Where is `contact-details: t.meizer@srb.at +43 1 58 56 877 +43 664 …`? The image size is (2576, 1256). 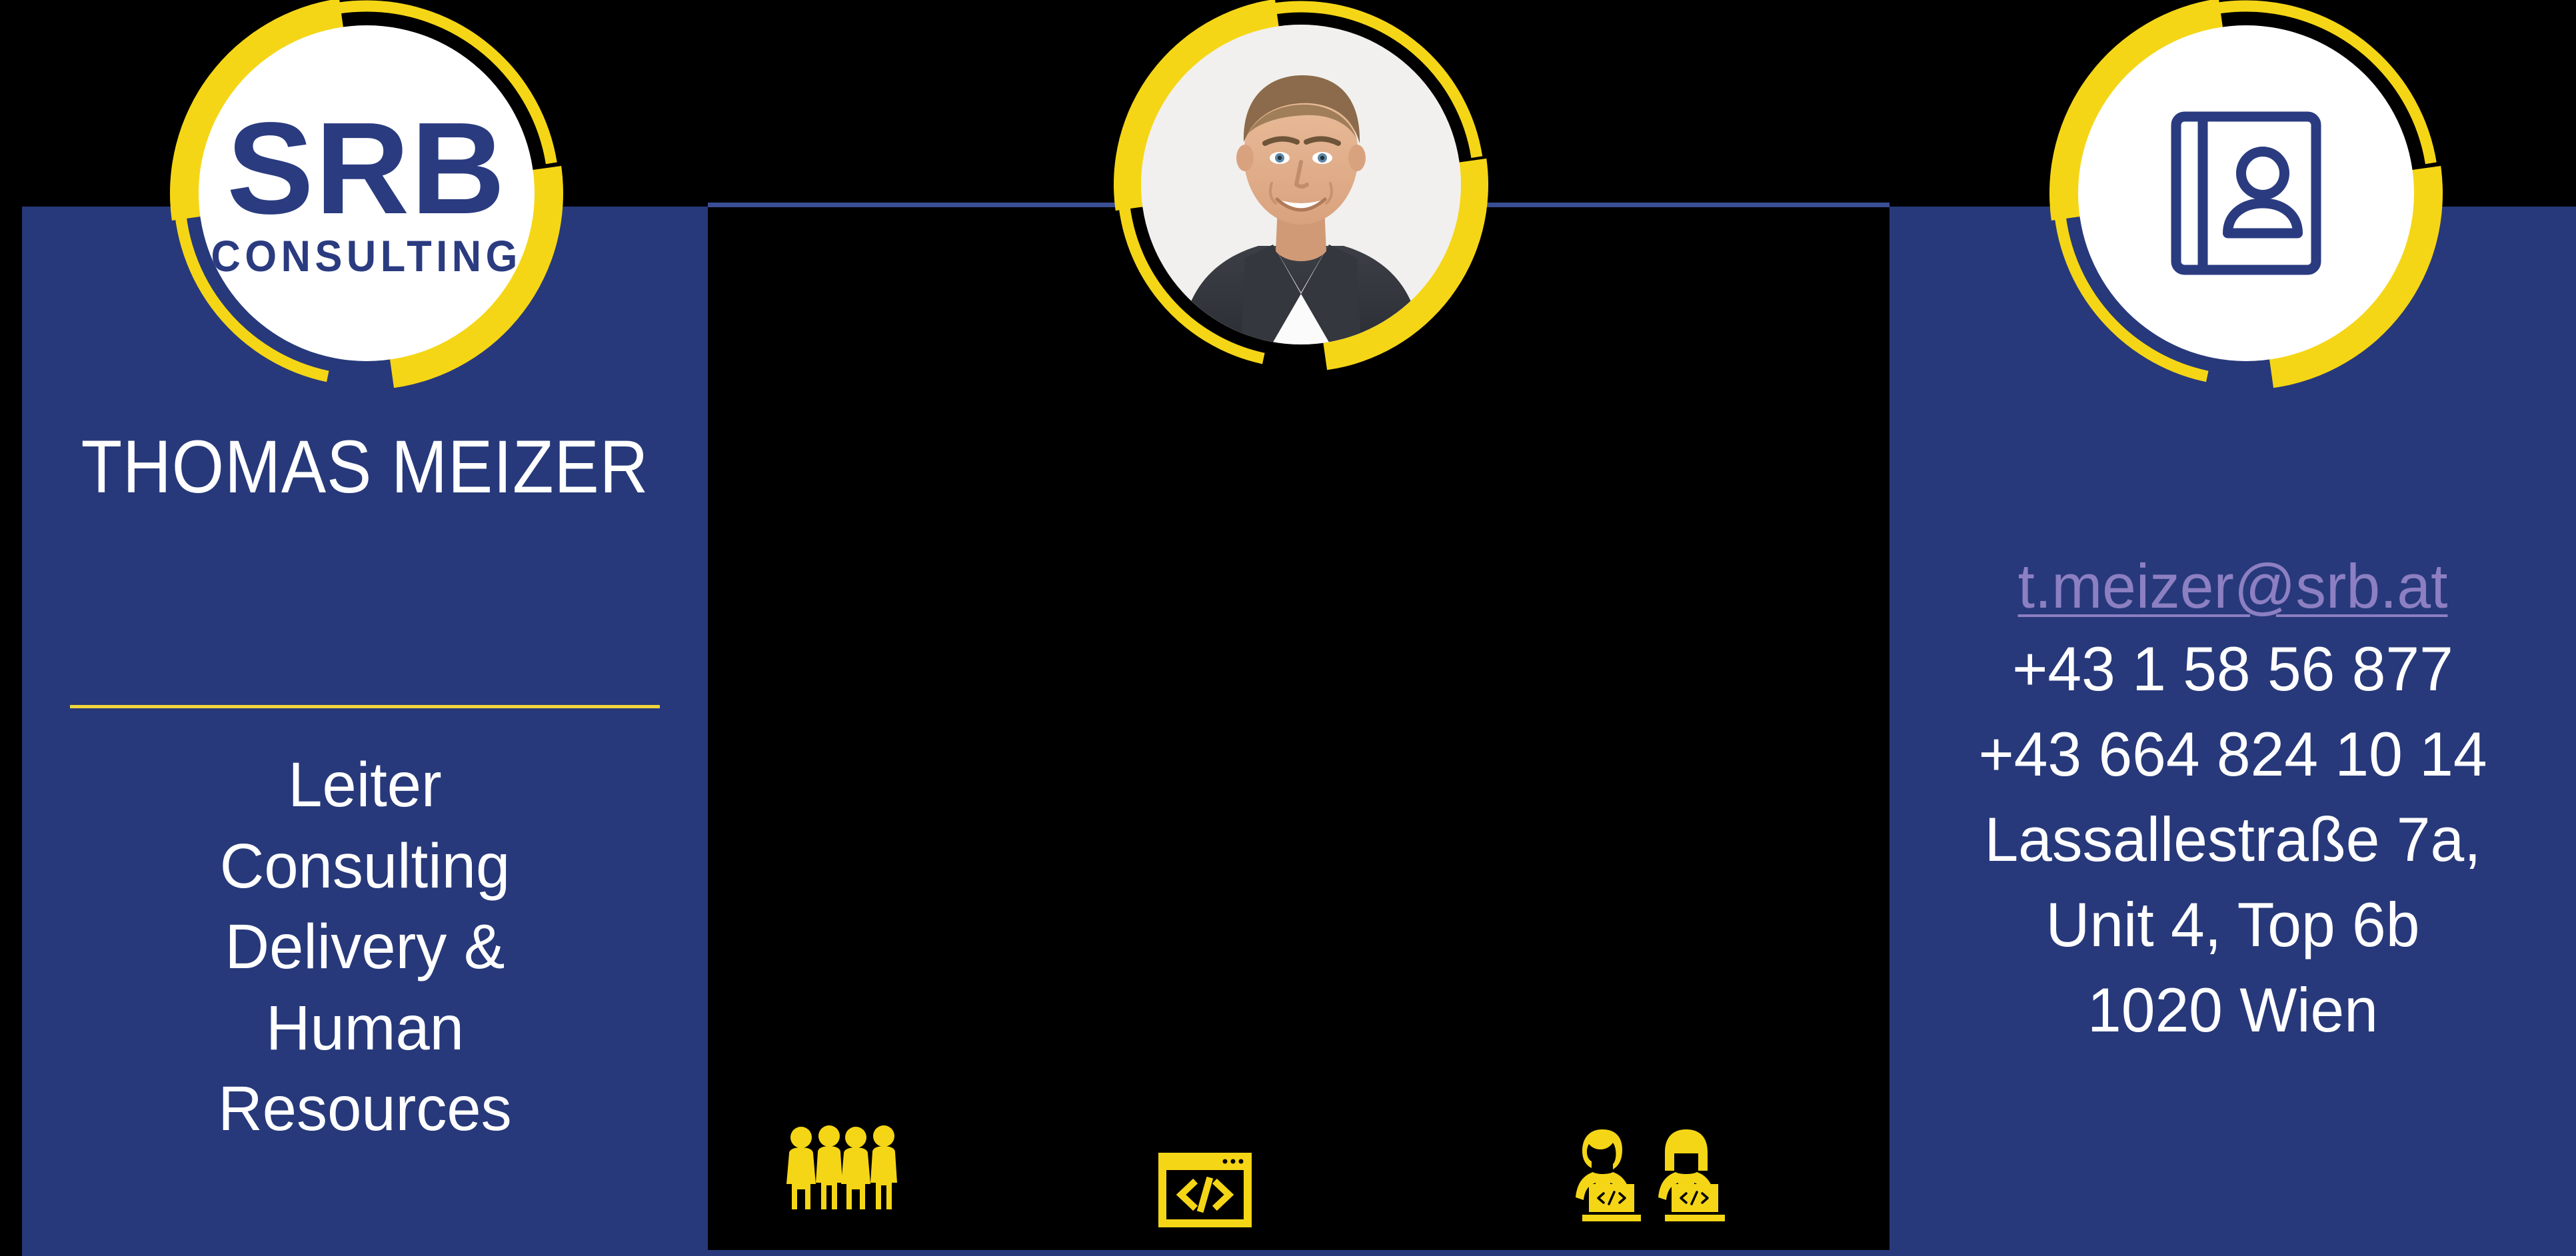 contact-details: t.meizer@srb.at +43 1 58 56 877 +43 664 … is located at coordinates (2232, 799).